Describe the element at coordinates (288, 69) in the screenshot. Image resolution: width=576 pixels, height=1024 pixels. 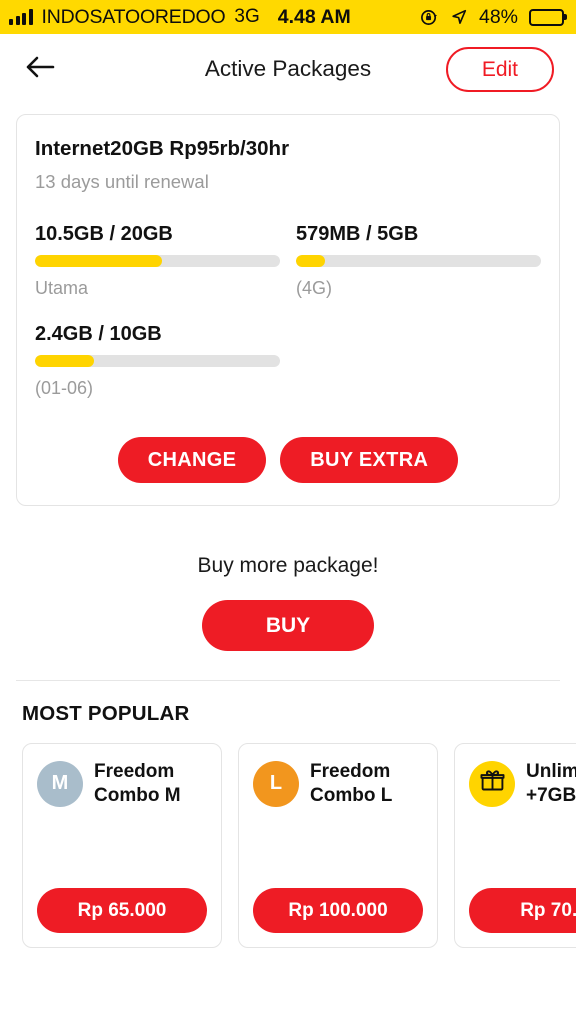
I see `app-header: Active Packages Edit` at that location.